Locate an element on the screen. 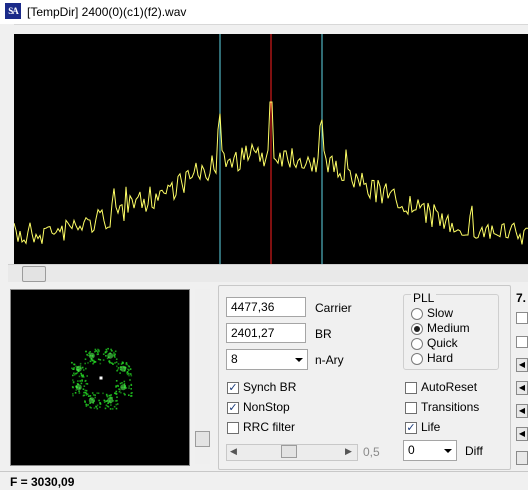 The width and height of the screenshot is (528, 490). rrc-slider: ◀ ▶ is located at coordinates (292, 452).